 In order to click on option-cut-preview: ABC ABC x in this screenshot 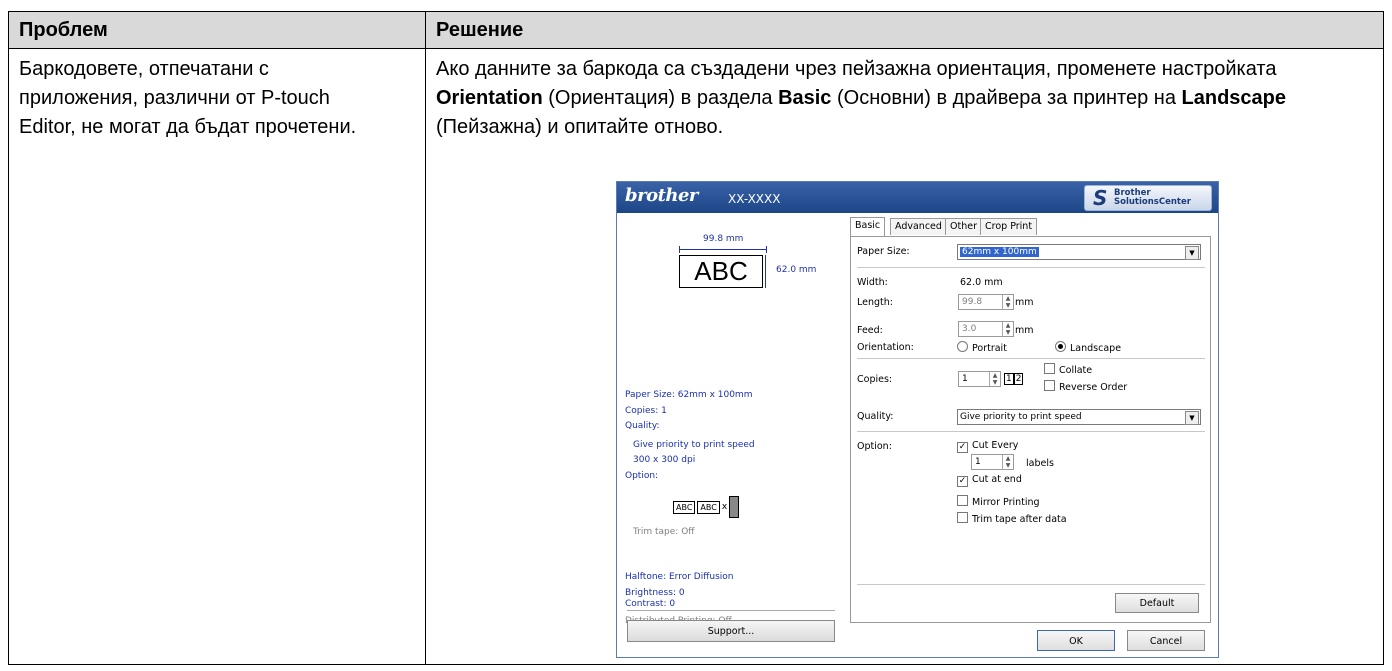, I will do `click(707, 507)`.